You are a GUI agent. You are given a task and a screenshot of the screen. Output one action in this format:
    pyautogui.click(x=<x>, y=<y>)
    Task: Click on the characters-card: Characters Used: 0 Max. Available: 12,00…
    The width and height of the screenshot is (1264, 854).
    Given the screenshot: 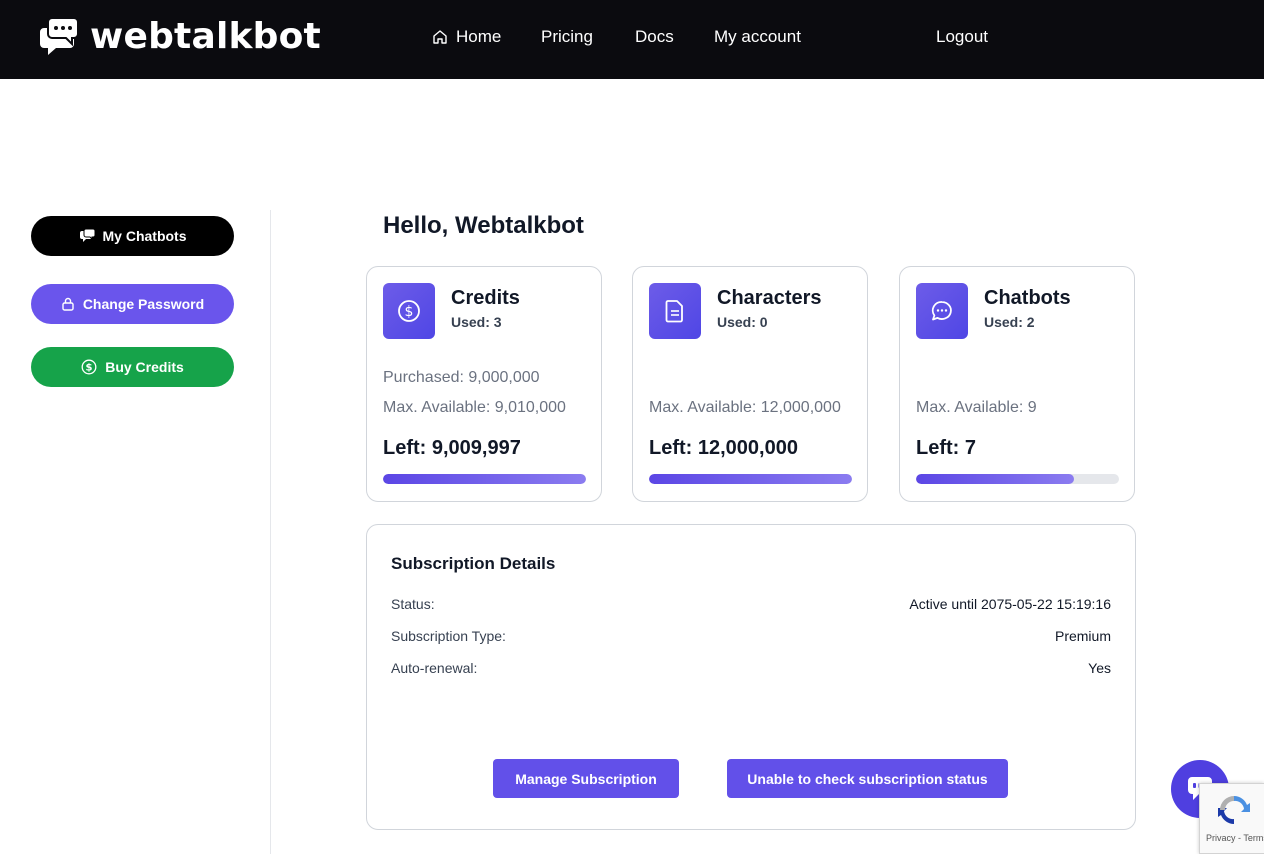 What is the action you would take?
    pyautogui.click(x=750, y=384)
    